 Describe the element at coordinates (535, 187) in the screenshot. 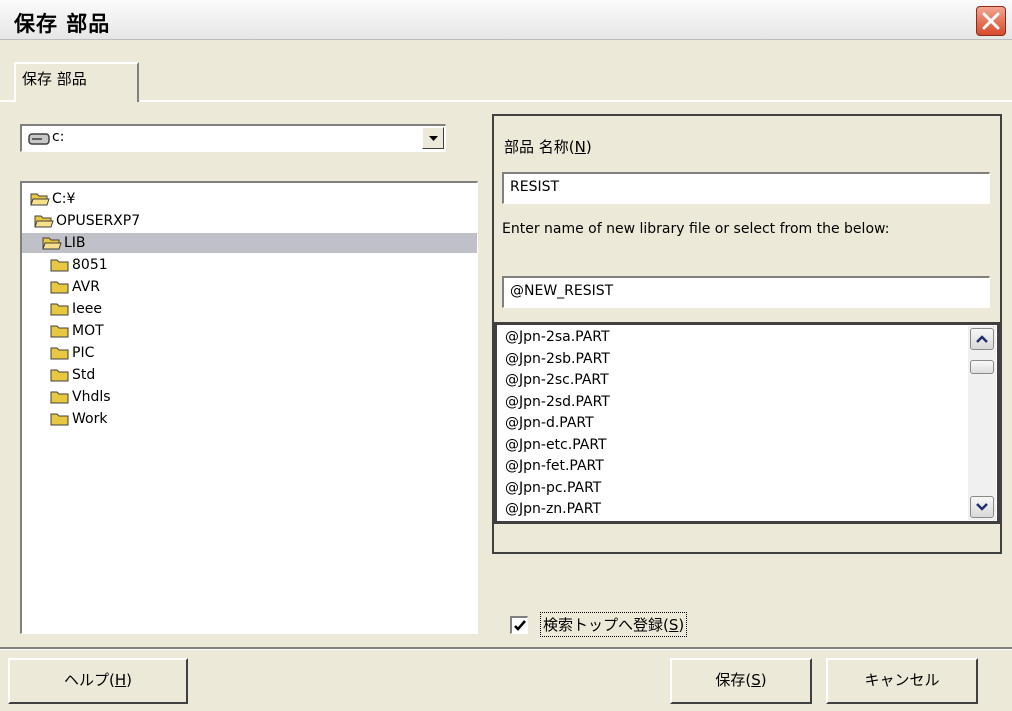

I see `part-name-value: RESIST` at that location.